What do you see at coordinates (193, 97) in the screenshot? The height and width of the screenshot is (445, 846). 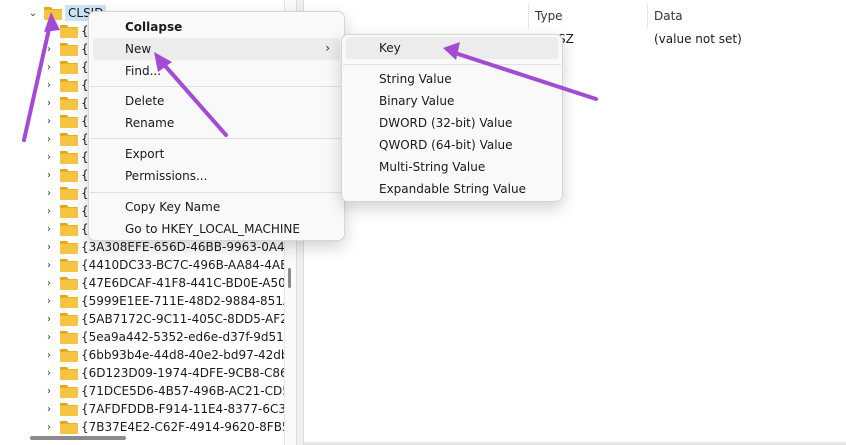 I see `annotation-arrow-new` at bounding box center [193, 97].